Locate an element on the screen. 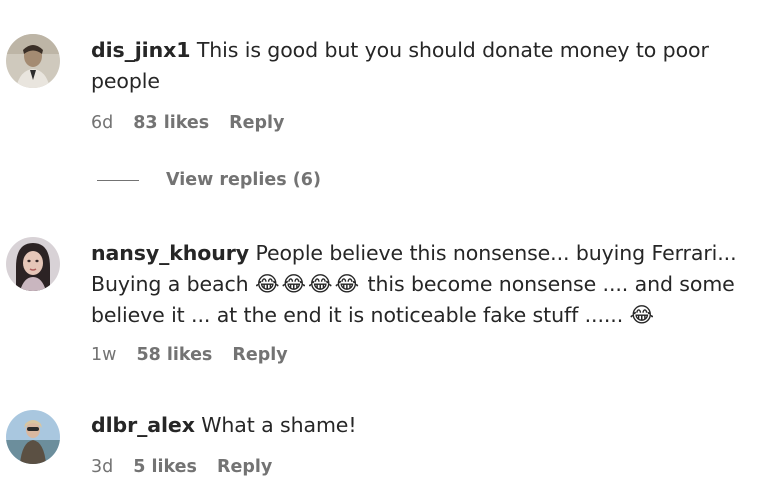 The height and width of the screenshot is (493, 760). comment-meta: 3d 5 likes Reply is located at coordinates (181, 467).